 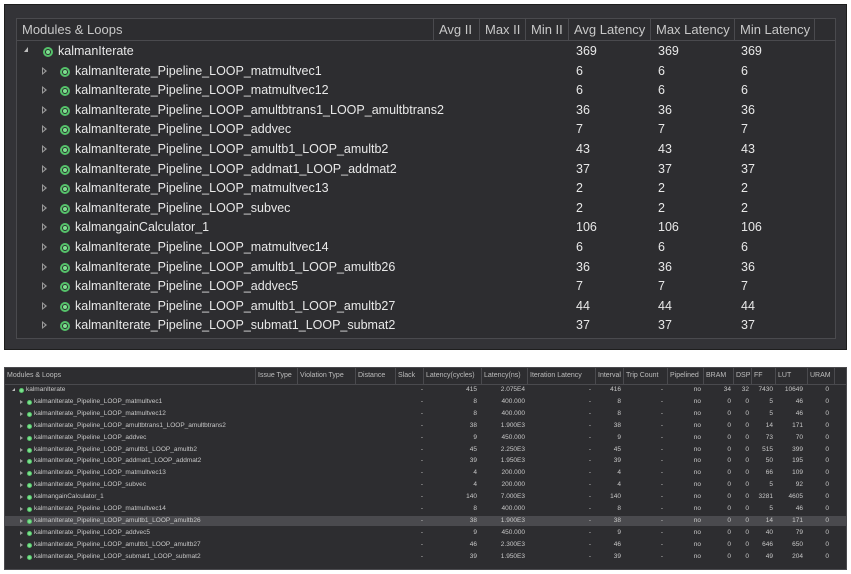 What do you see at coordinates (276, 376) in the screenshot?
I see `col-header-issue-type: Issue Type` at bounding box center [276, 376].